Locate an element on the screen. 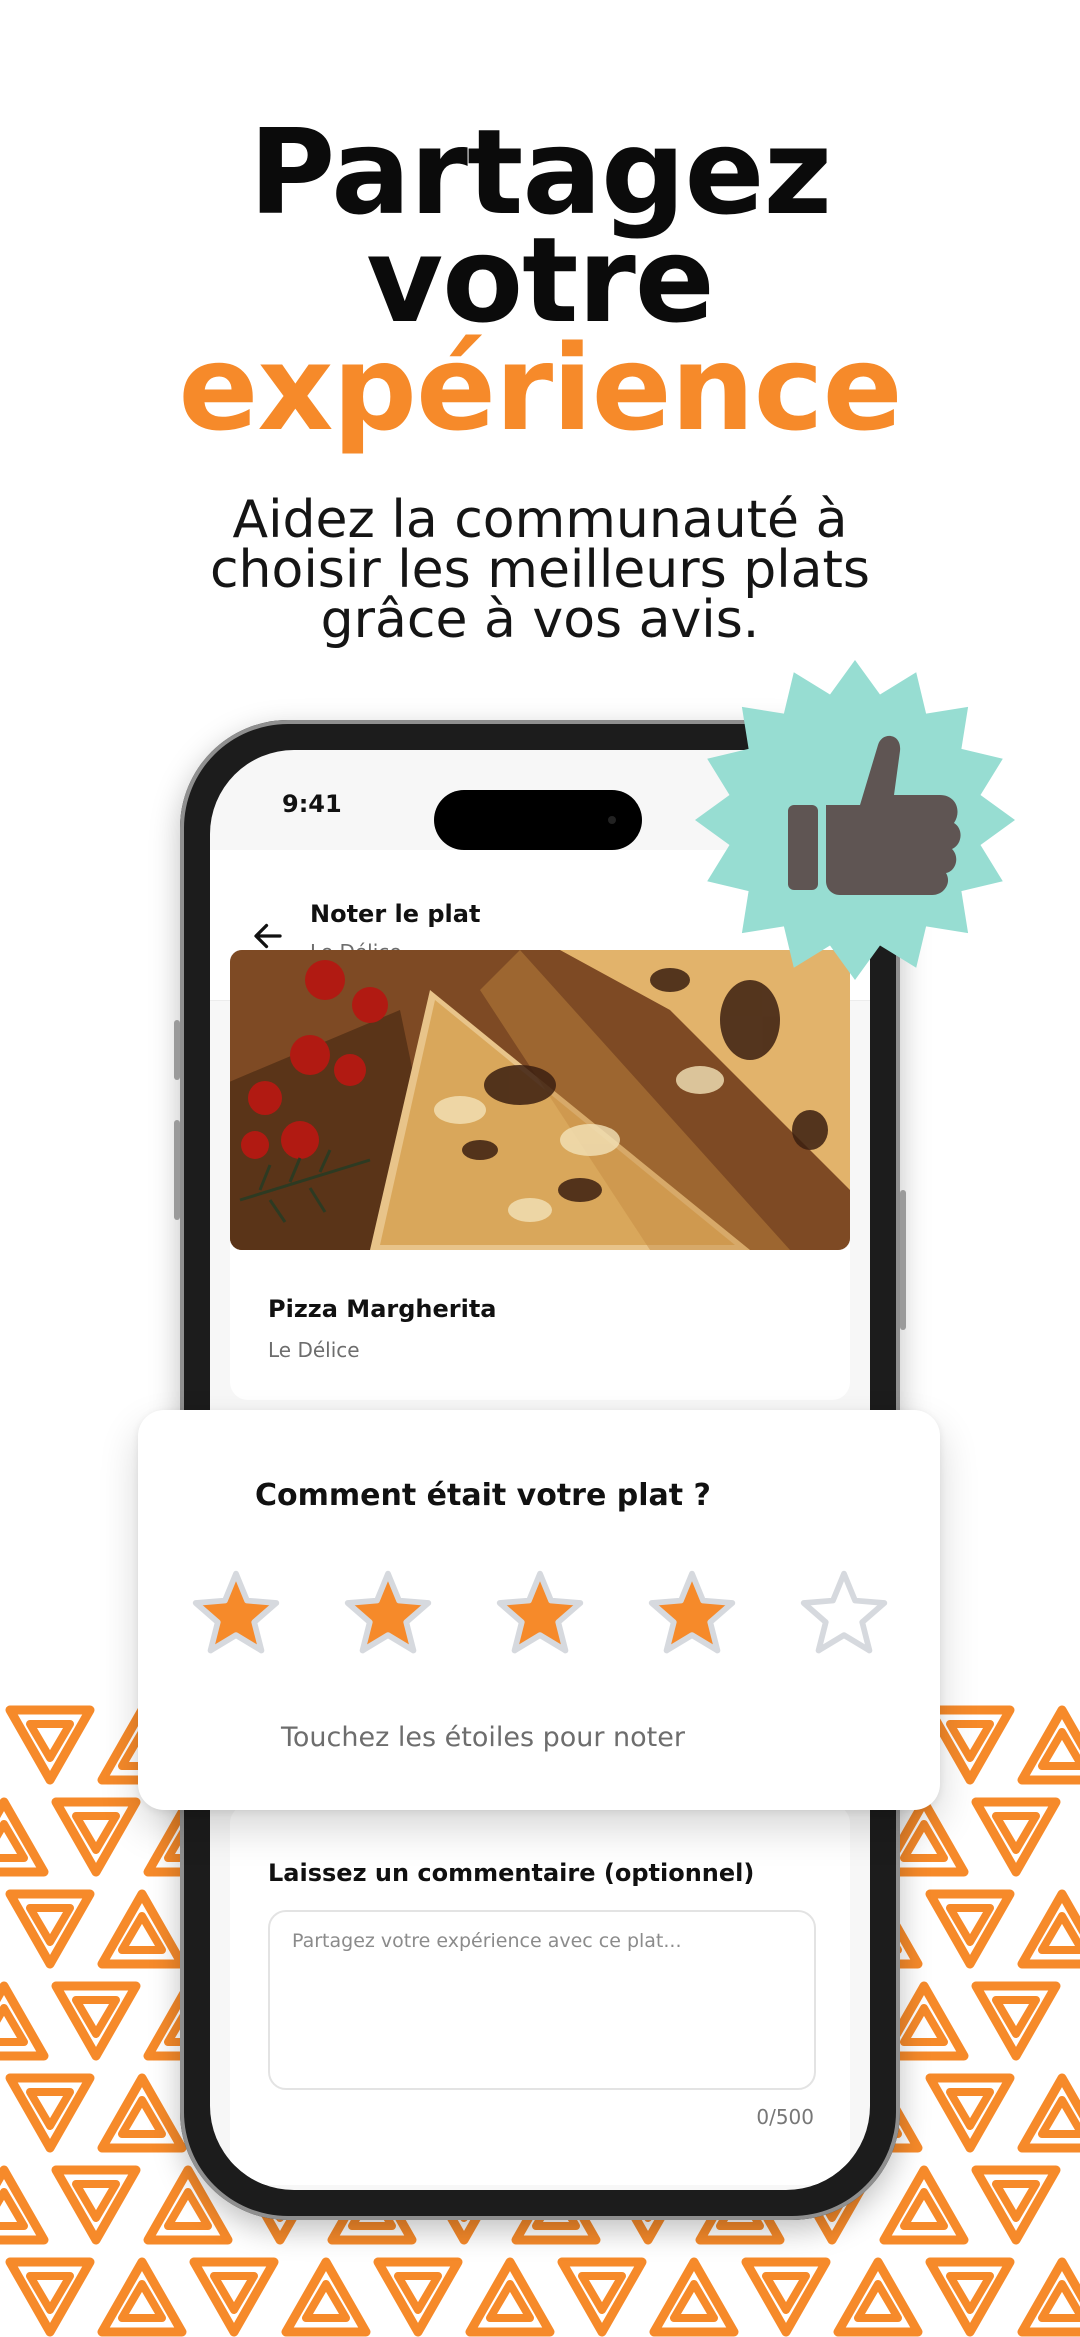 This screenshot has width=1080, height=2337. comment-textarea is located at coordinates (542, 2000).